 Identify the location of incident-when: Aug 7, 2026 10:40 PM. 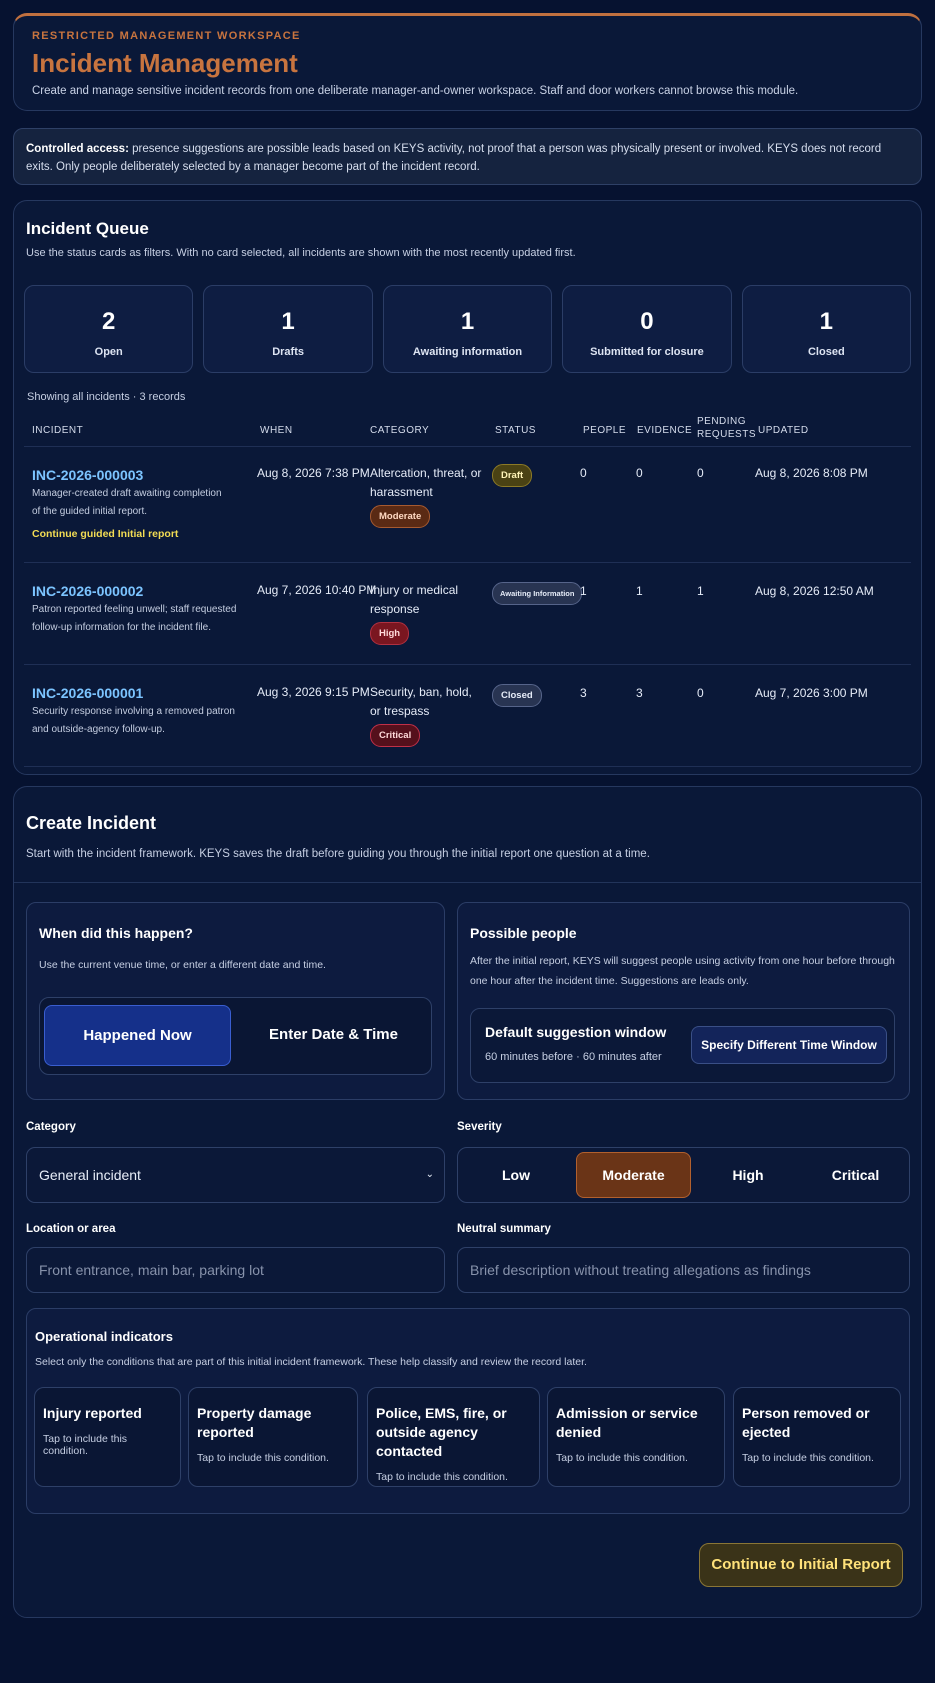
(317, 590).